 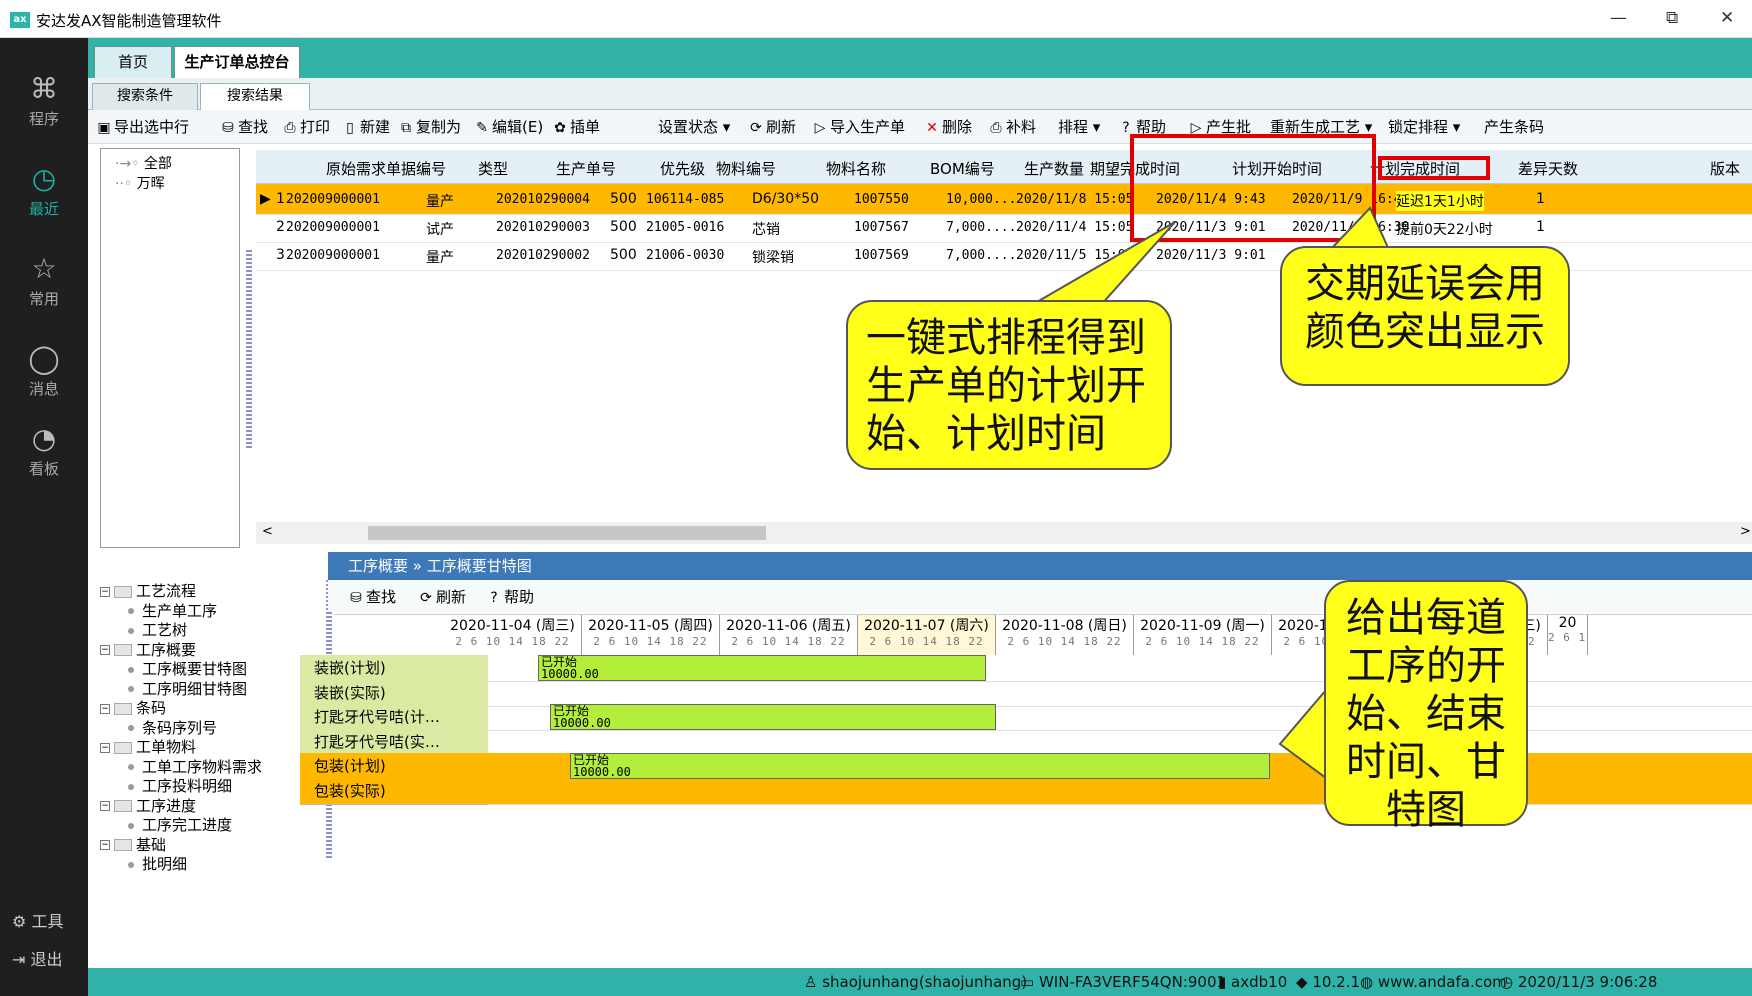 I want to click on callout-schedule: 一键式排程得到生产单的计划开始、计划时间, so click(x=1009, y=385).